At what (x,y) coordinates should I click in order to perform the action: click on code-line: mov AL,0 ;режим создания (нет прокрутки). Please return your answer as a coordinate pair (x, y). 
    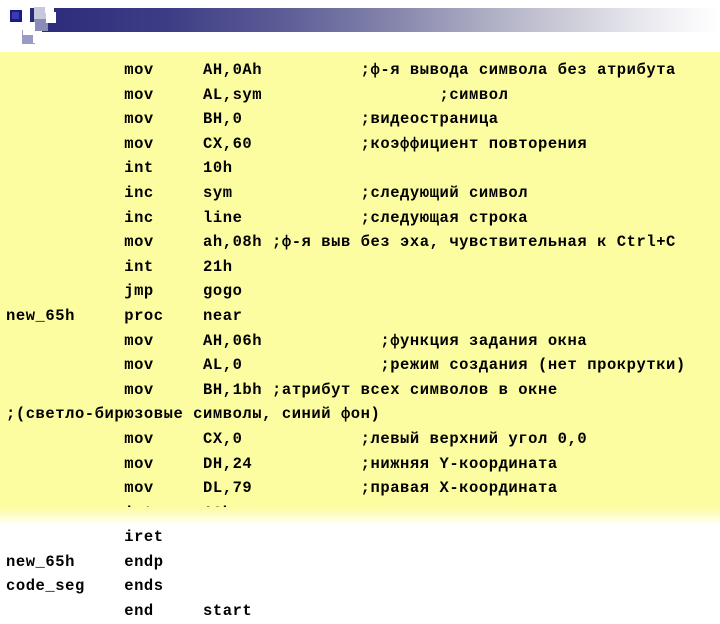
    Looking at the image, I should click on (346, 365).